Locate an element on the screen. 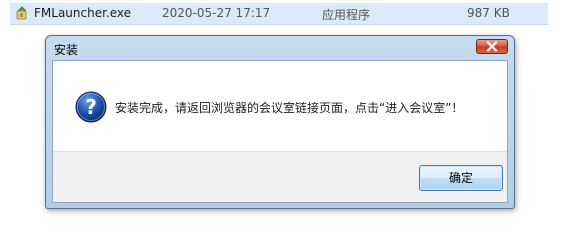 Image resolution: width=574 pixels, height=245 pixels. dialog-title: 安装 is located at coordinates (66, 50).